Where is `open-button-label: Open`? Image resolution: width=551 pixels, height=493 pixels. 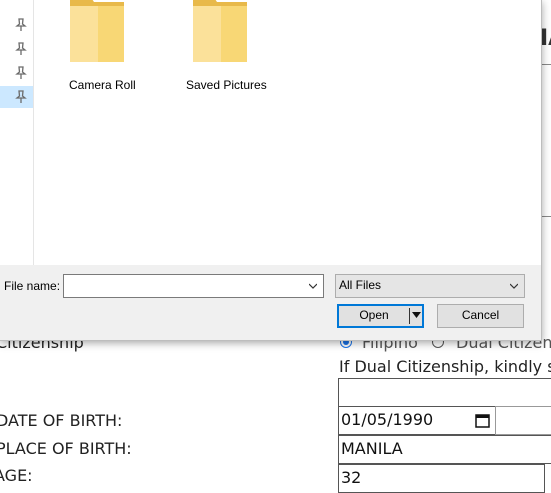
open-button-label: Open is located at coordinates (374, 315).